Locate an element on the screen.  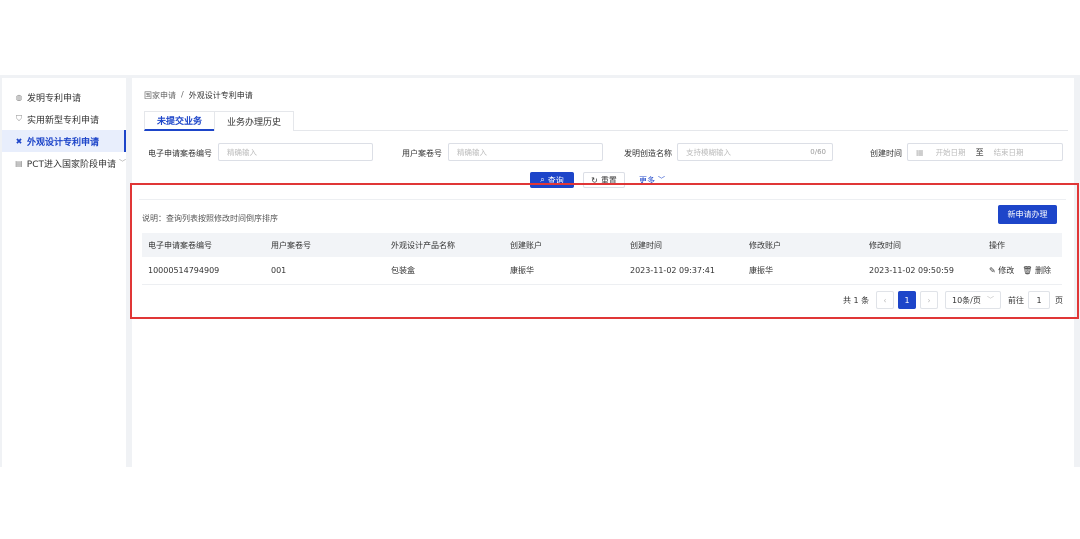
edit-icon: ✎ is located at coordinates (992, 270).